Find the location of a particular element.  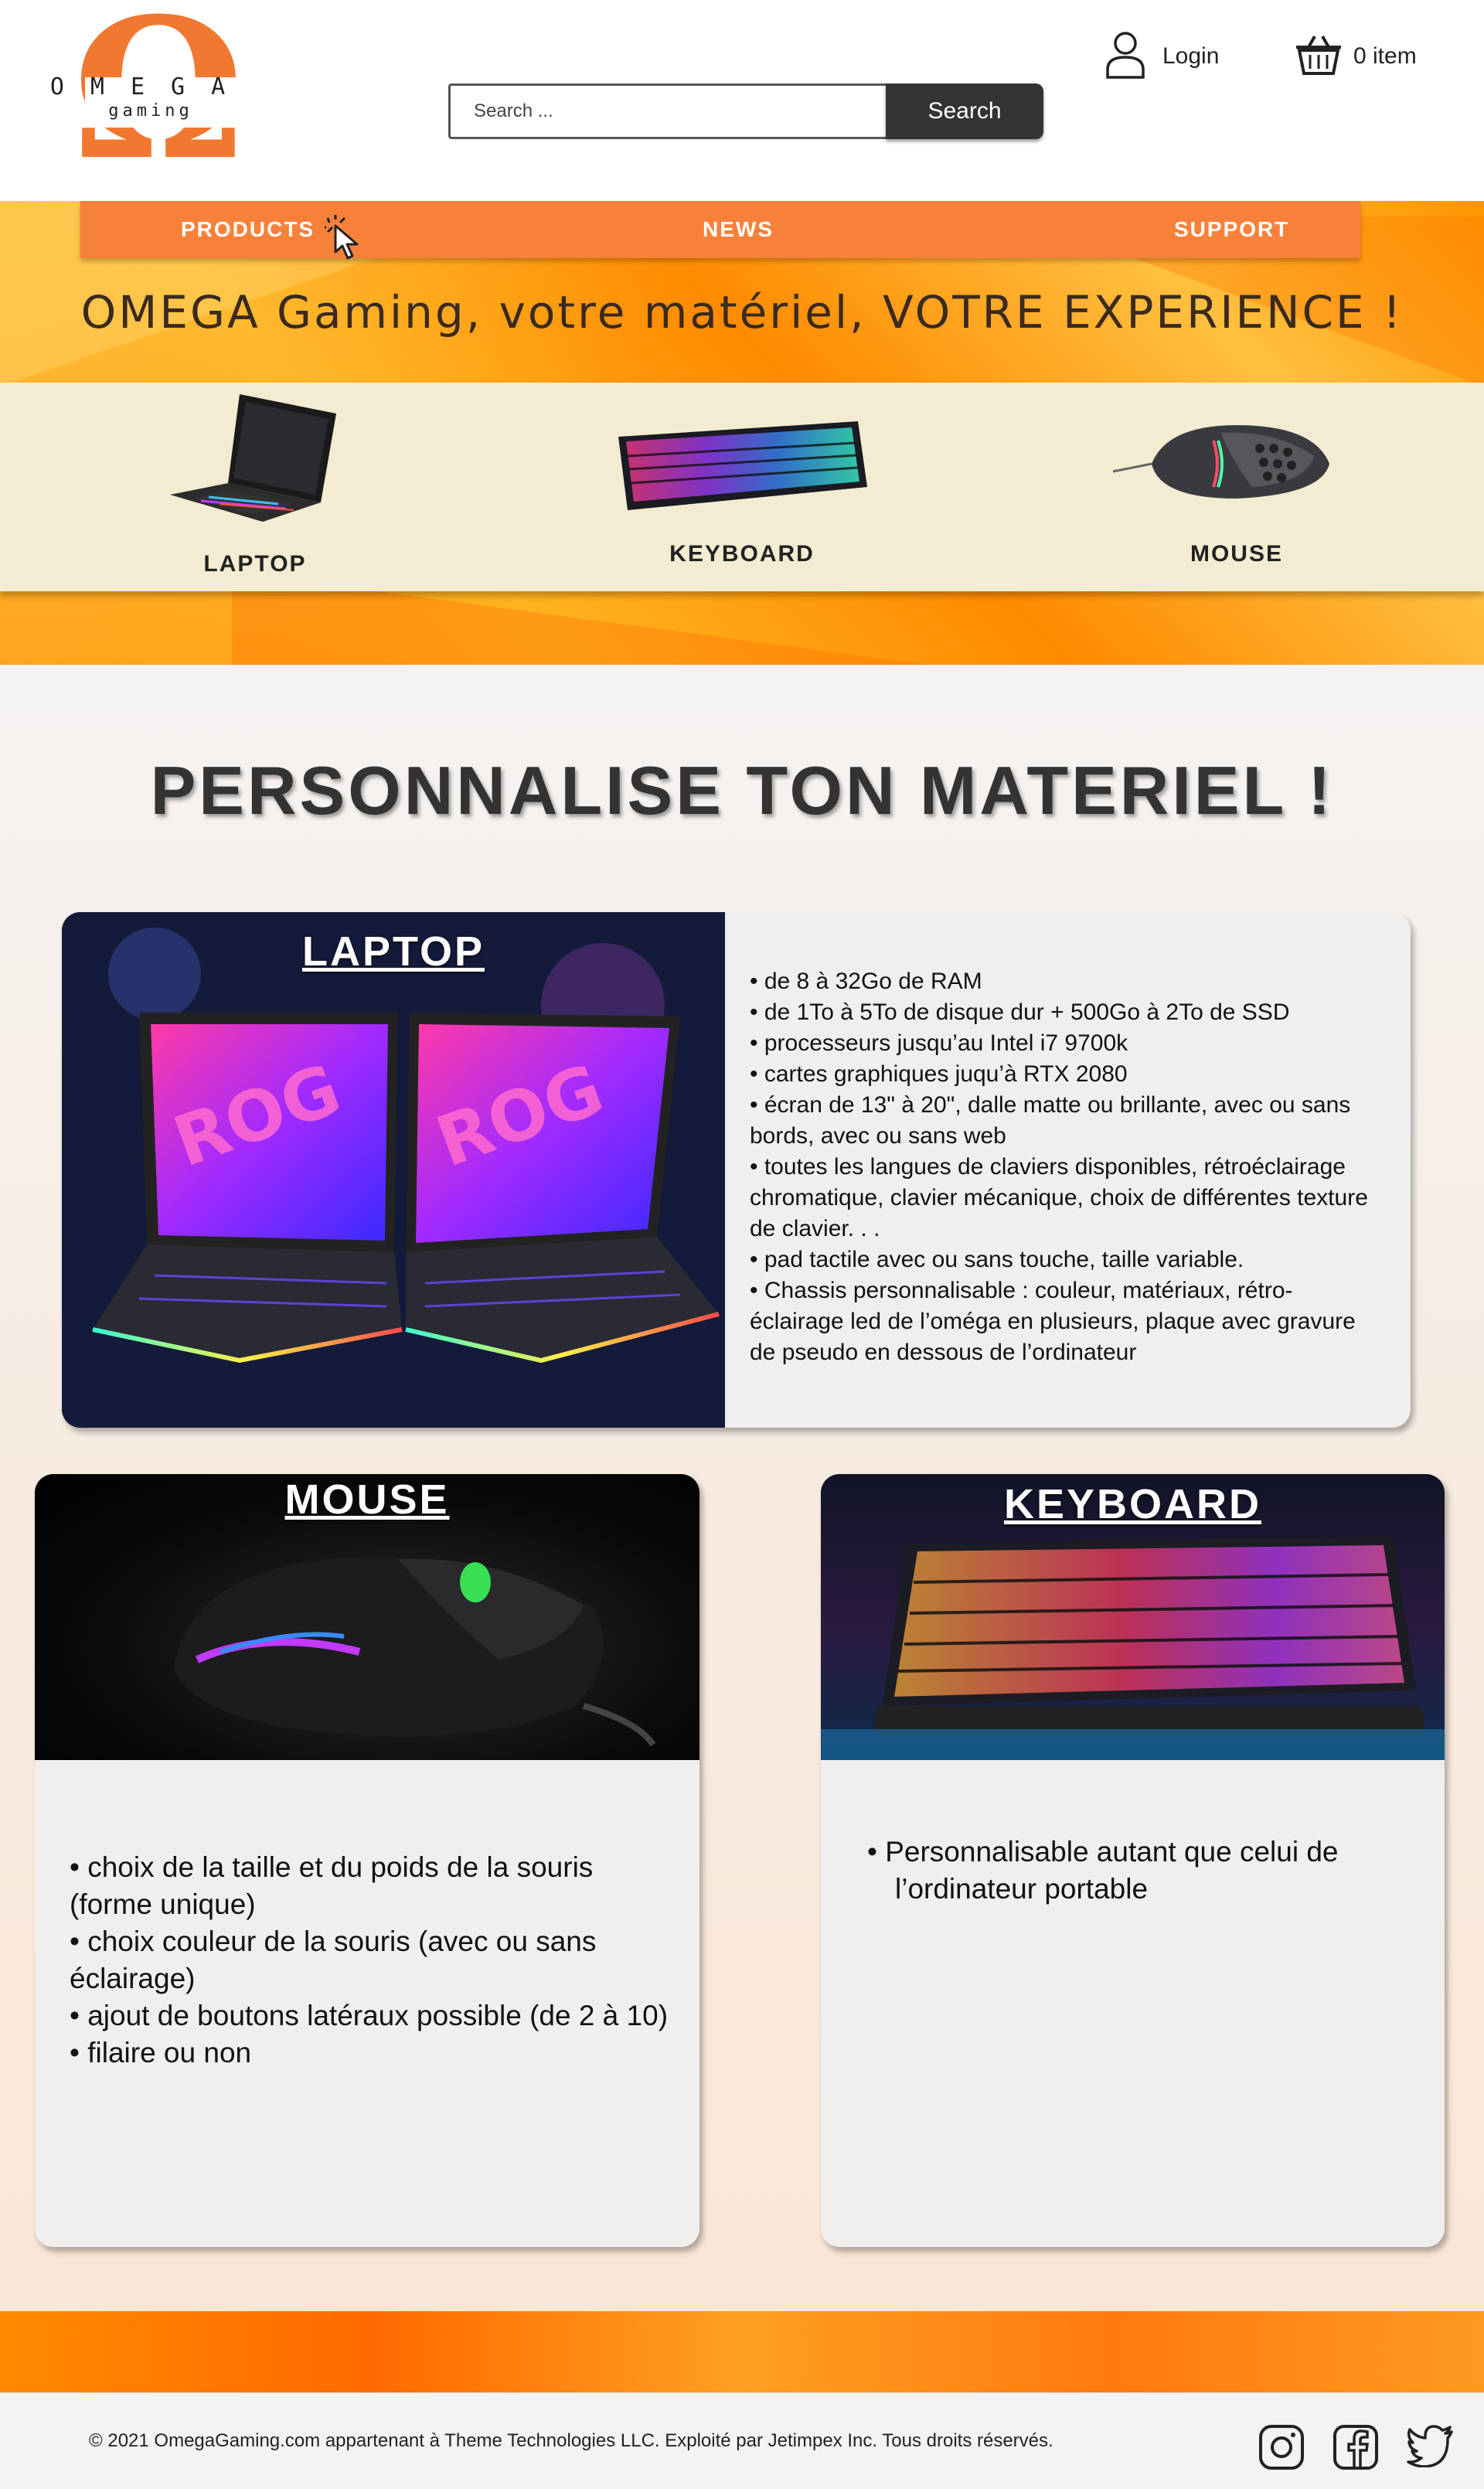

search-bar: Search is located at coordinates (745, 111).